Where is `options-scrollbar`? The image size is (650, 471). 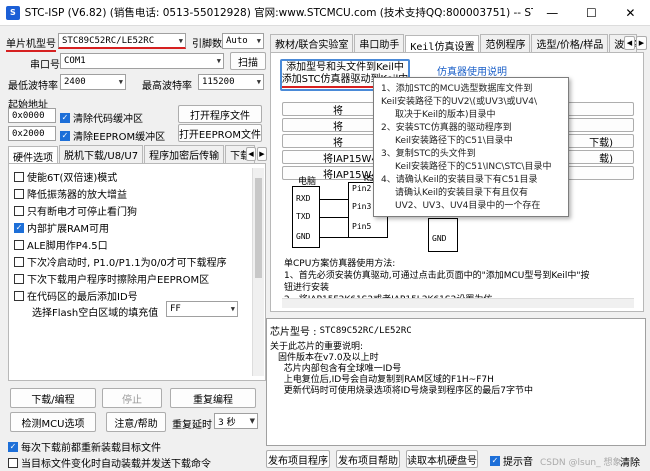
options-scrollbar is located at coordinates (258, 272).